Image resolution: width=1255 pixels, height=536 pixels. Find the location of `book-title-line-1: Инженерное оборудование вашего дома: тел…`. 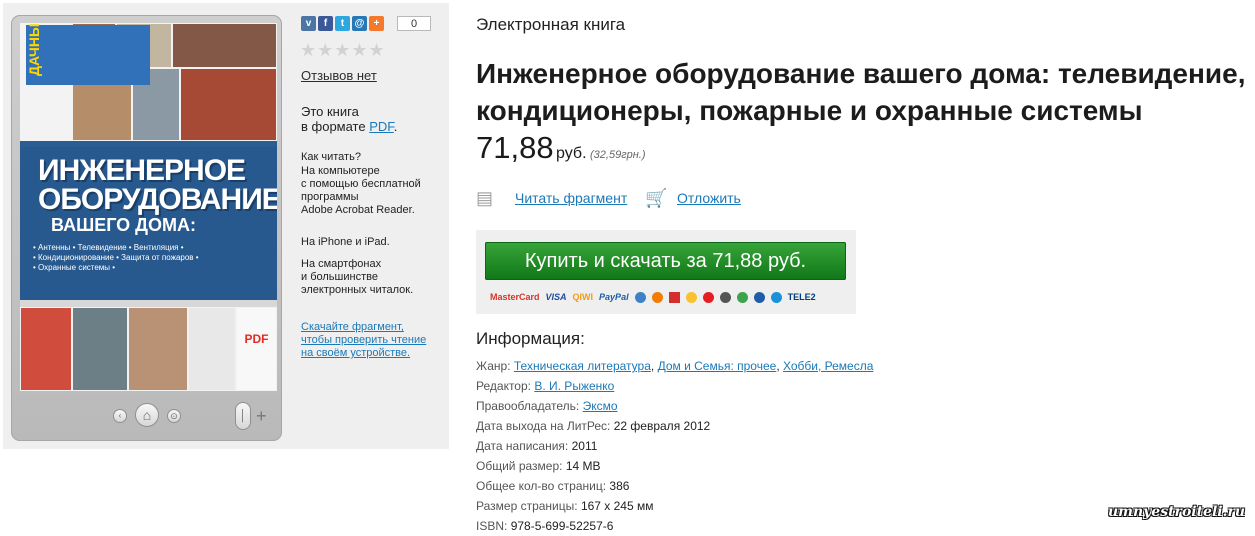

book-title-line-1: Инженерное оборудование вашего дома: тел… is located at coordinates (861, 73).